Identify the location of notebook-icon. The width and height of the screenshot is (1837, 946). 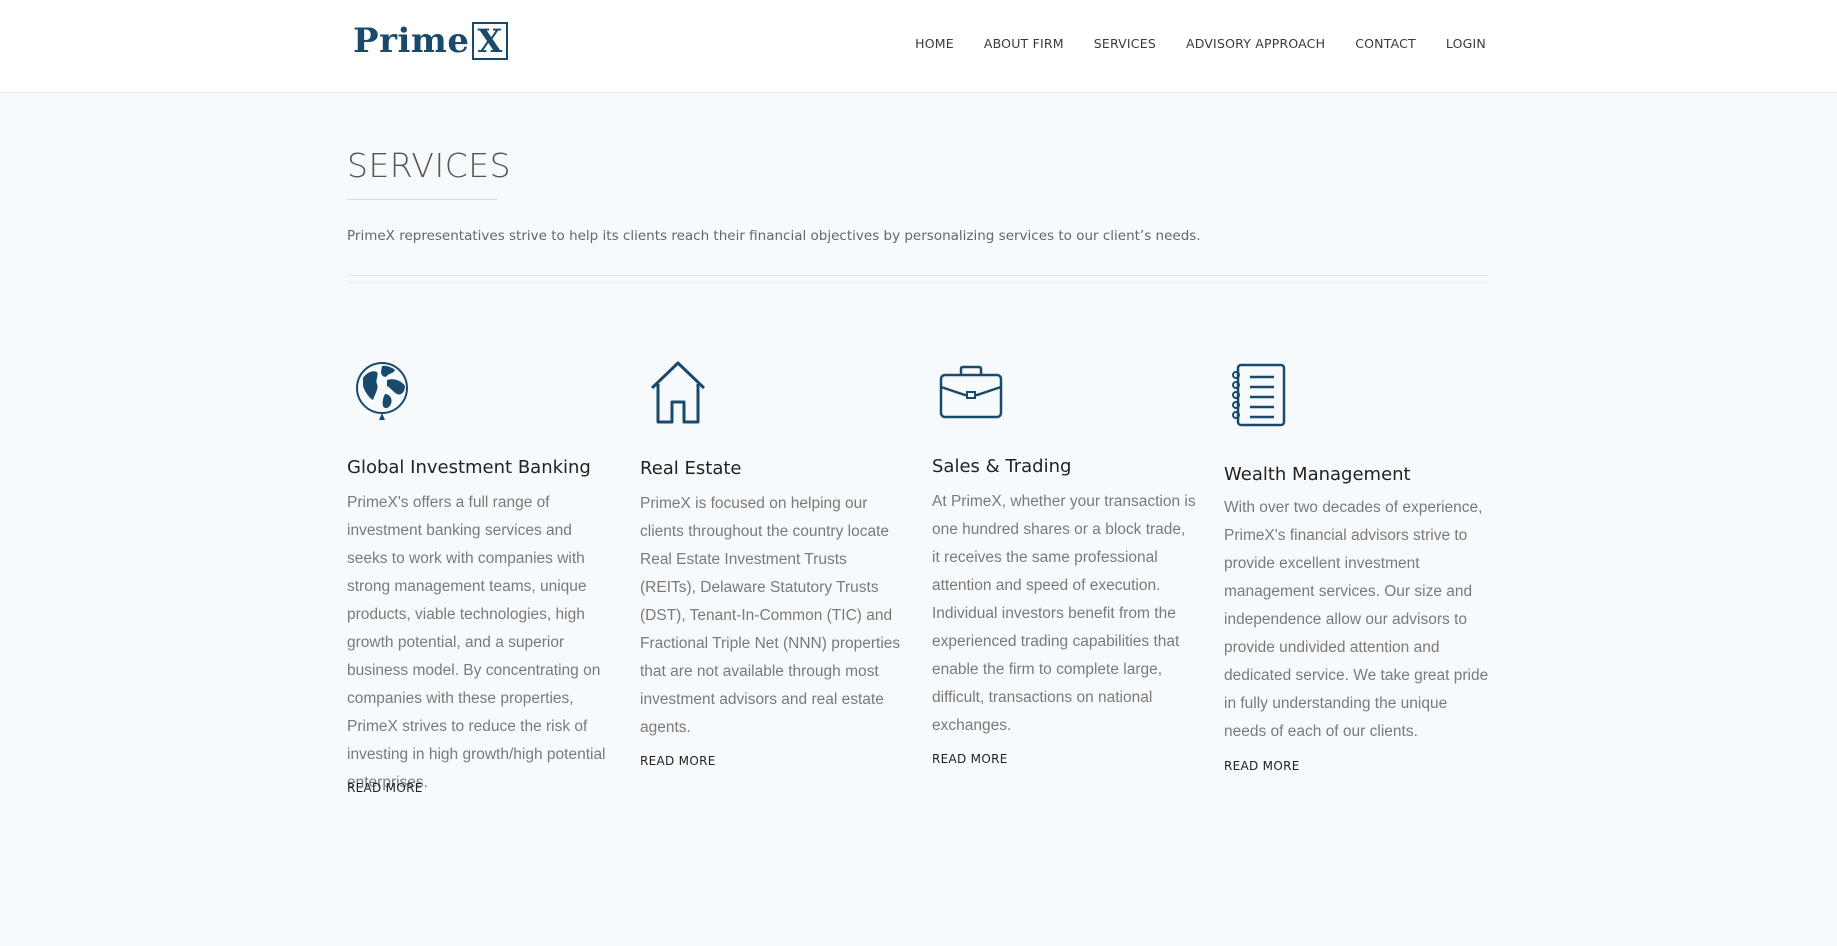
(1260, 397).